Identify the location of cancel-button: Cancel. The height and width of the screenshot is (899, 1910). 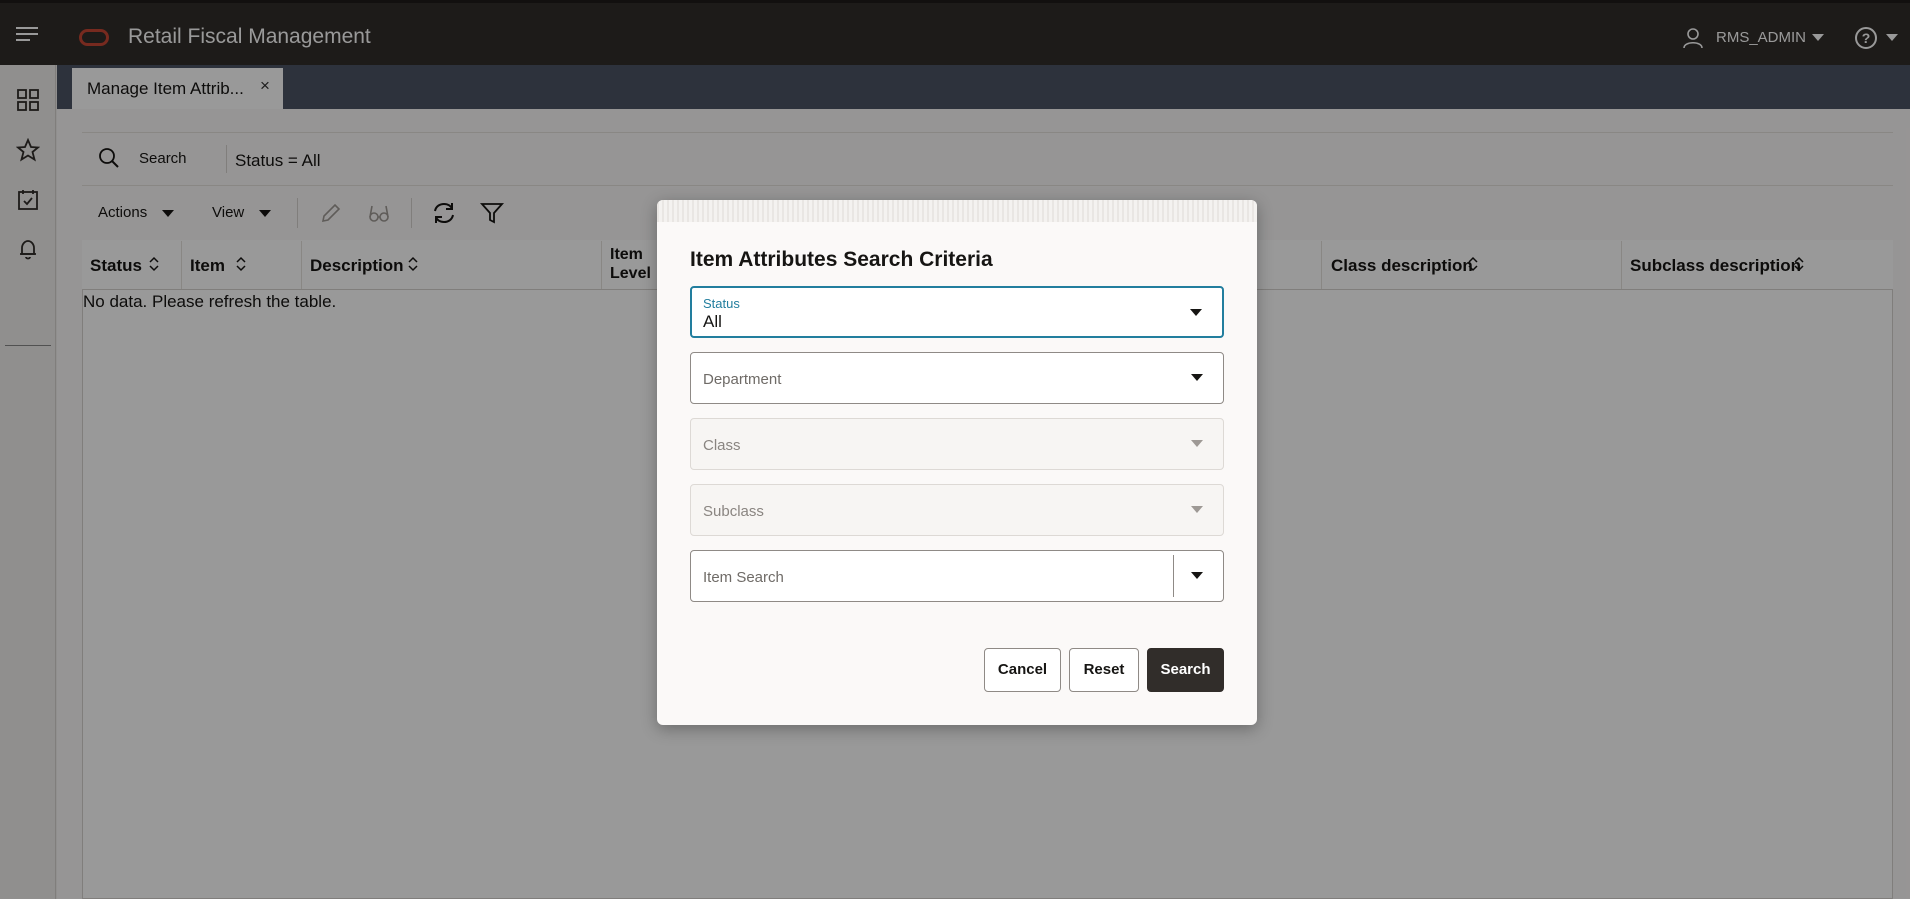
(1022, 670).